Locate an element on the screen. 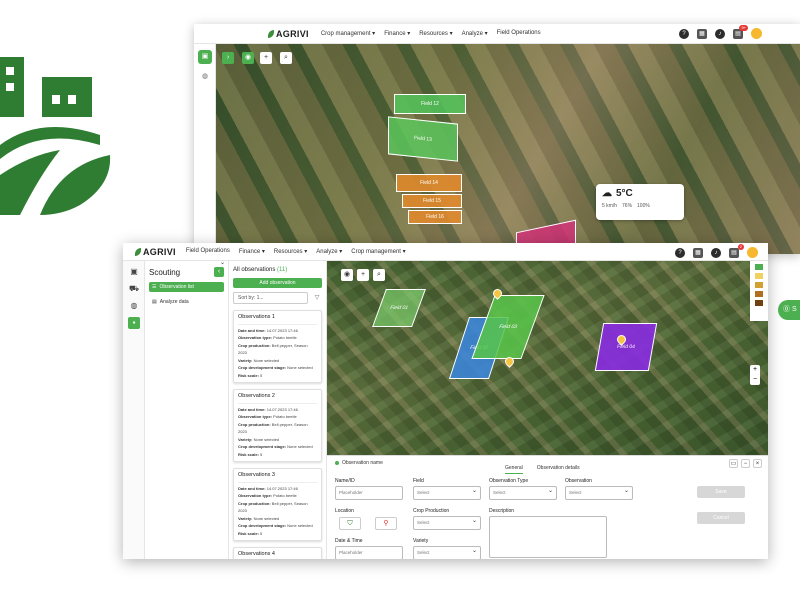  map-field: Field 15 is located at coordinates (432, 201).